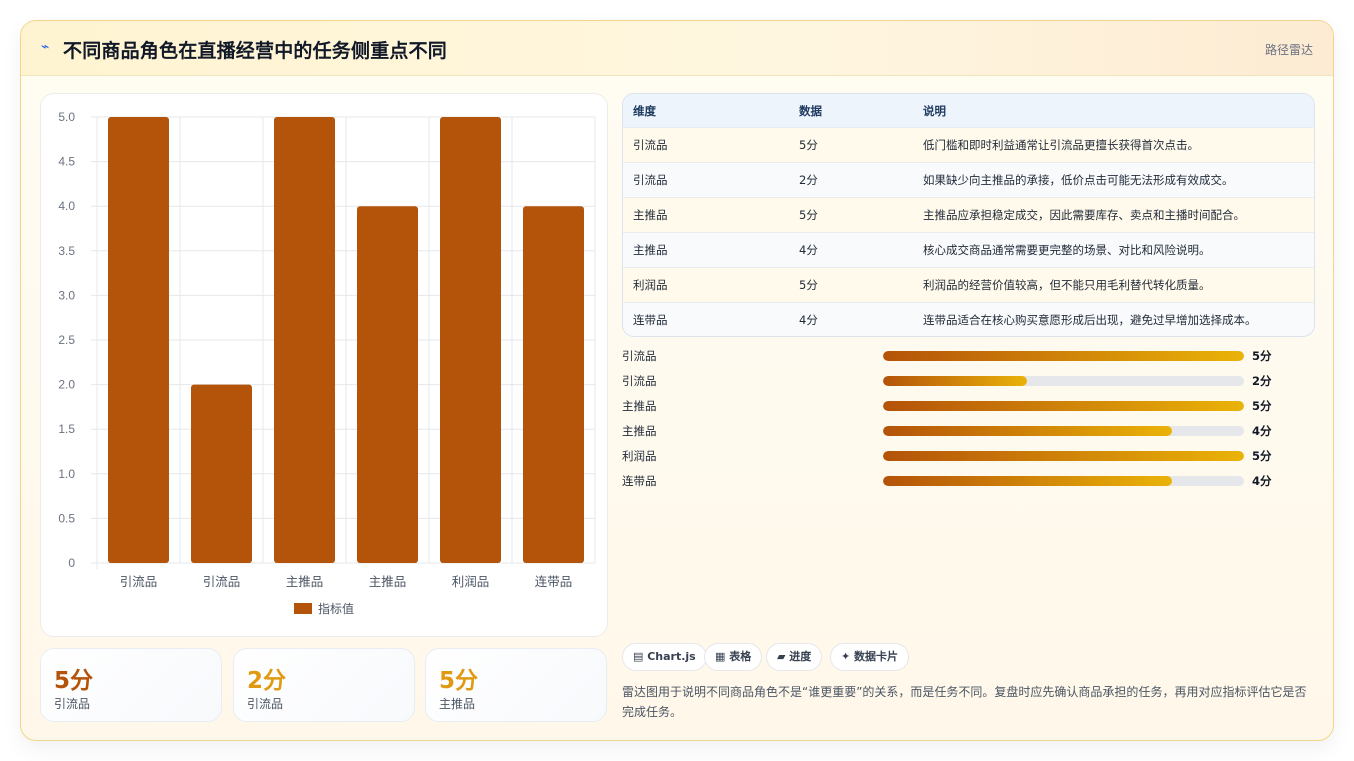 The image size is (1354, 761). I want to click on x-tick-label: 利润品, so click(471, 581).